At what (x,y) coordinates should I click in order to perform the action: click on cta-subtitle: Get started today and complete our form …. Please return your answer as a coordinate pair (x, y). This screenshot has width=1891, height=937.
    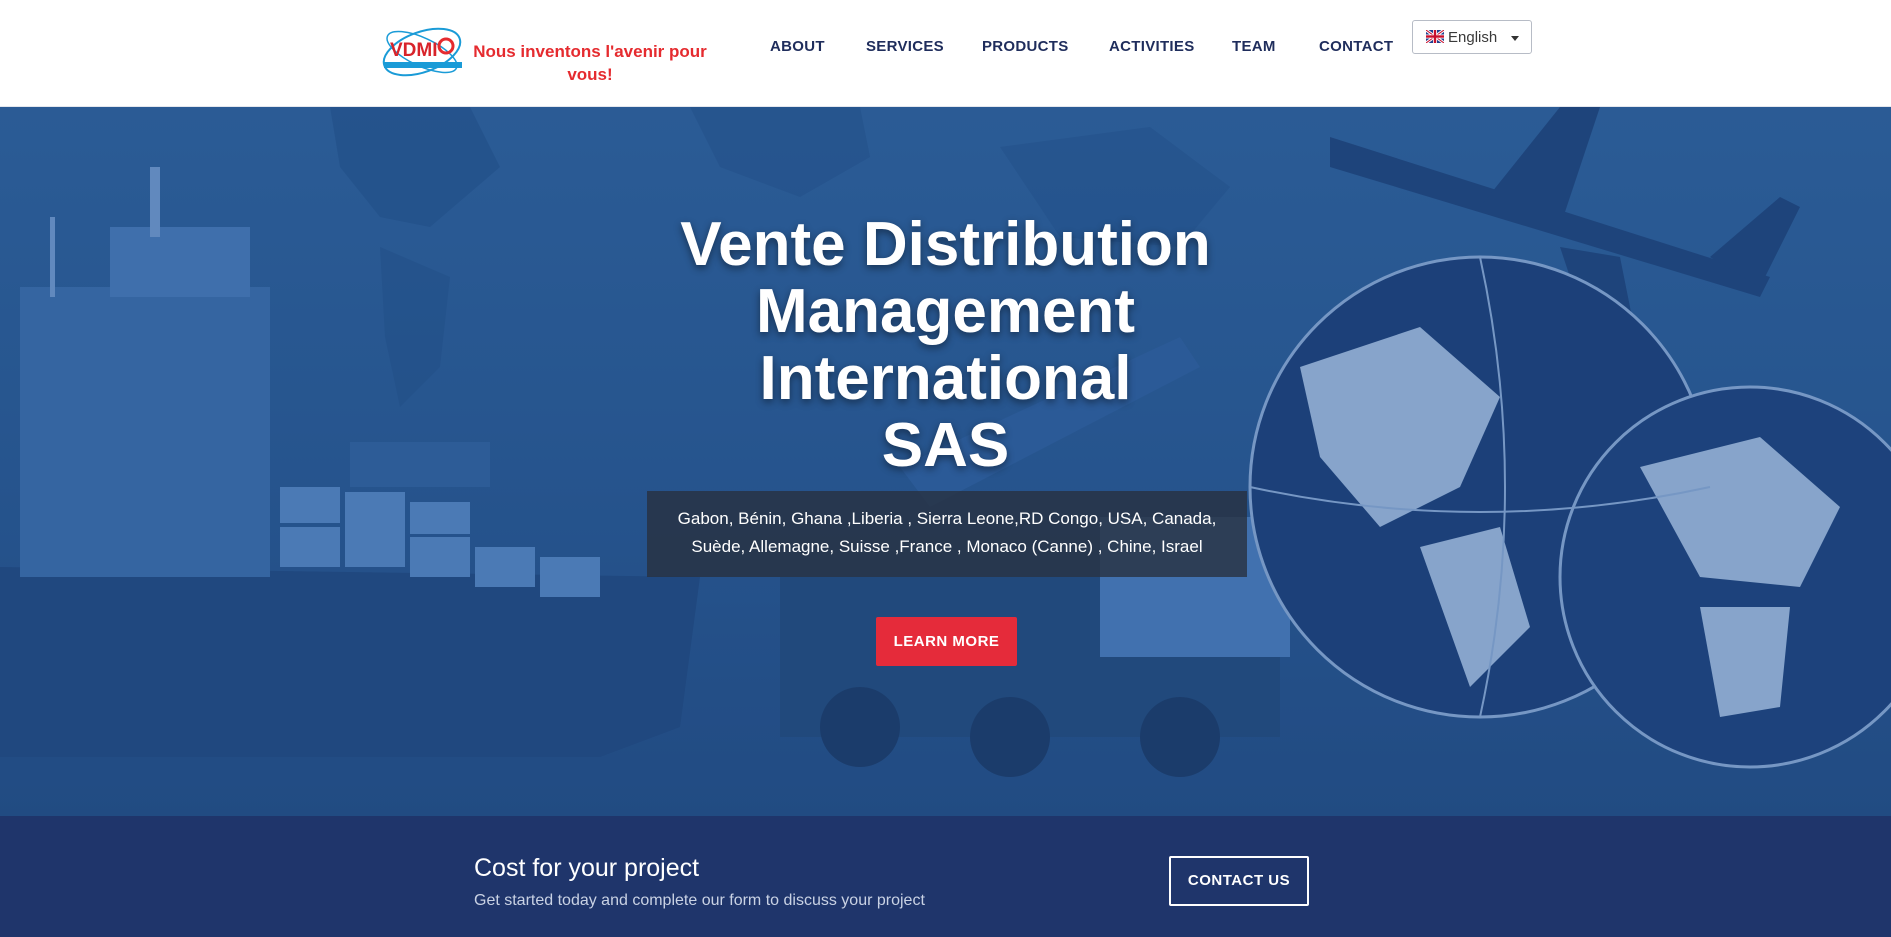
    Looking at the image, I should click on (699, 900).